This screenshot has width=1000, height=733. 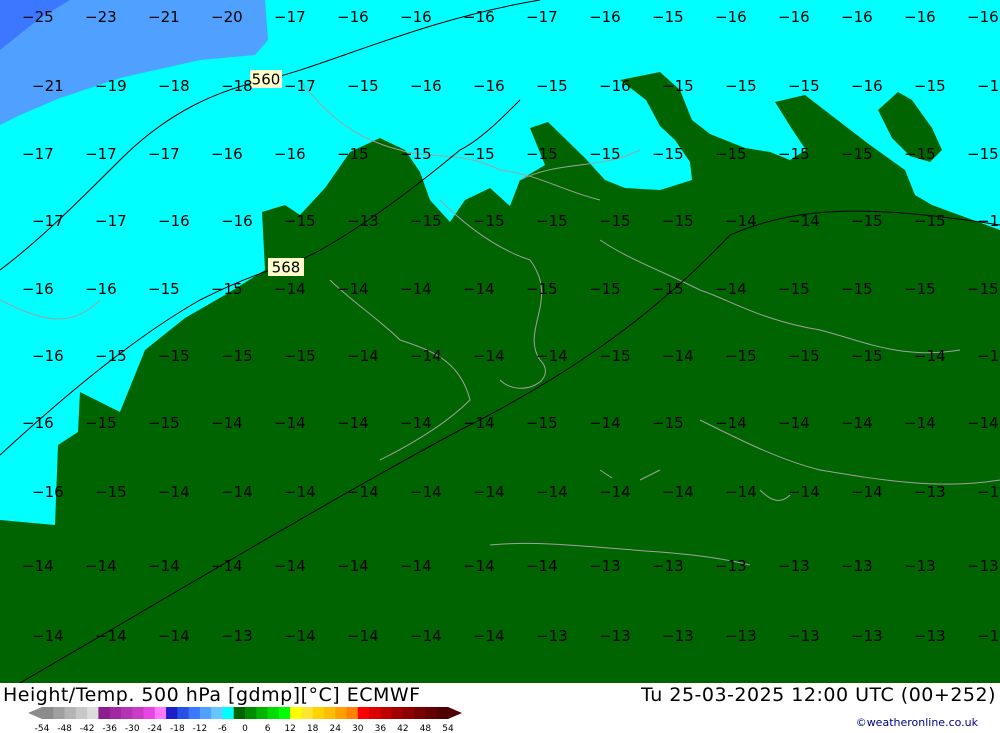 What do you see at coordinates (111, 86) in the screenshot?
I see `temperature-label: −19` at bounding box center [111, 86].